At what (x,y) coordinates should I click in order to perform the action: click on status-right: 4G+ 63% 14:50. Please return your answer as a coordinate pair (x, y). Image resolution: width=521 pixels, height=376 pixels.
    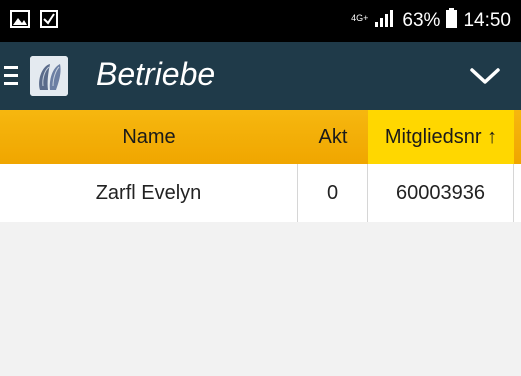
    Looking at the image, I should click on (431, 21).